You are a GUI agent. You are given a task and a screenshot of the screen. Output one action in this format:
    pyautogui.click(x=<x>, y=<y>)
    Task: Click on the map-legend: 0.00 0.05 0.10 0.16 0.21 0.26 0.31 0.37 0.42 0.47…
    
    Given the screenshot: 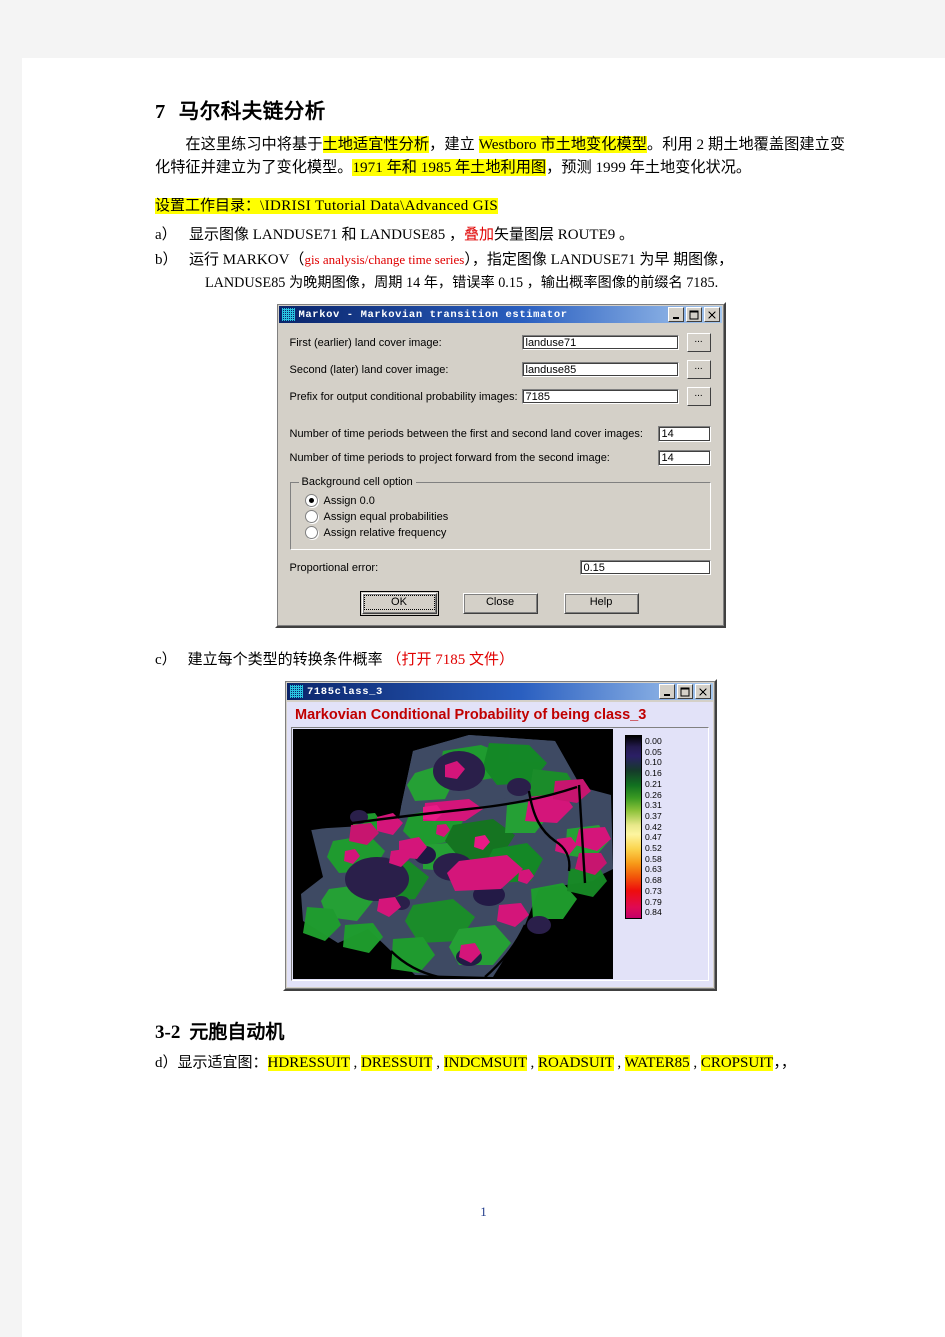 What is the action you would take?
    pyautogui.click(x=660, y=854)
    